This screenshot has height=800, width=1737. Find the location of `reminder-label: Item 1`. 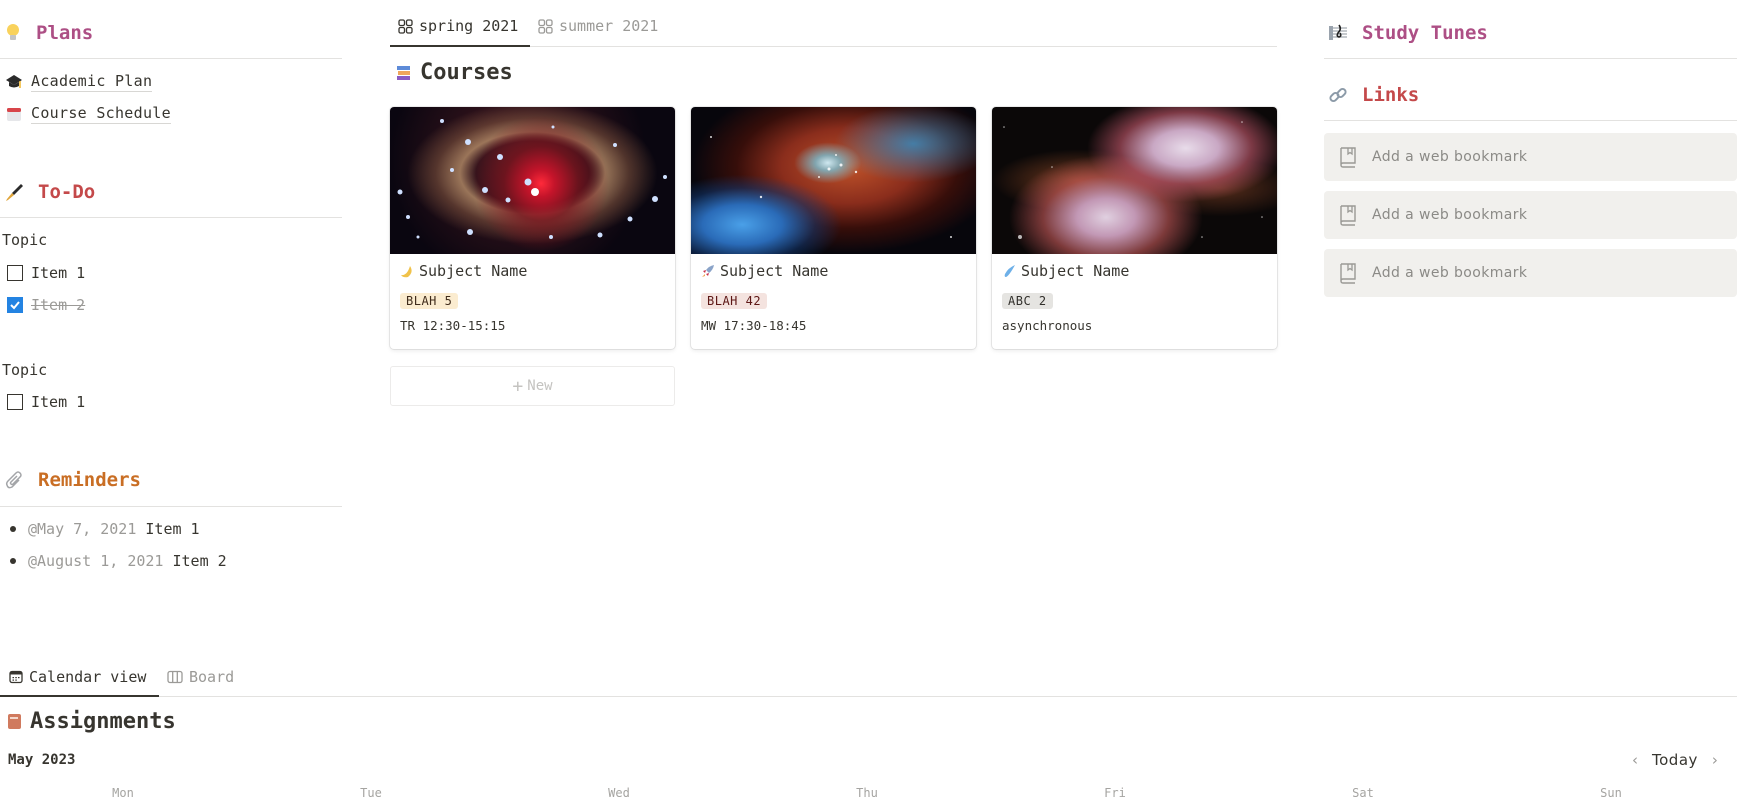

reminder-label: Item 1 is located at coordinates (172, 529).